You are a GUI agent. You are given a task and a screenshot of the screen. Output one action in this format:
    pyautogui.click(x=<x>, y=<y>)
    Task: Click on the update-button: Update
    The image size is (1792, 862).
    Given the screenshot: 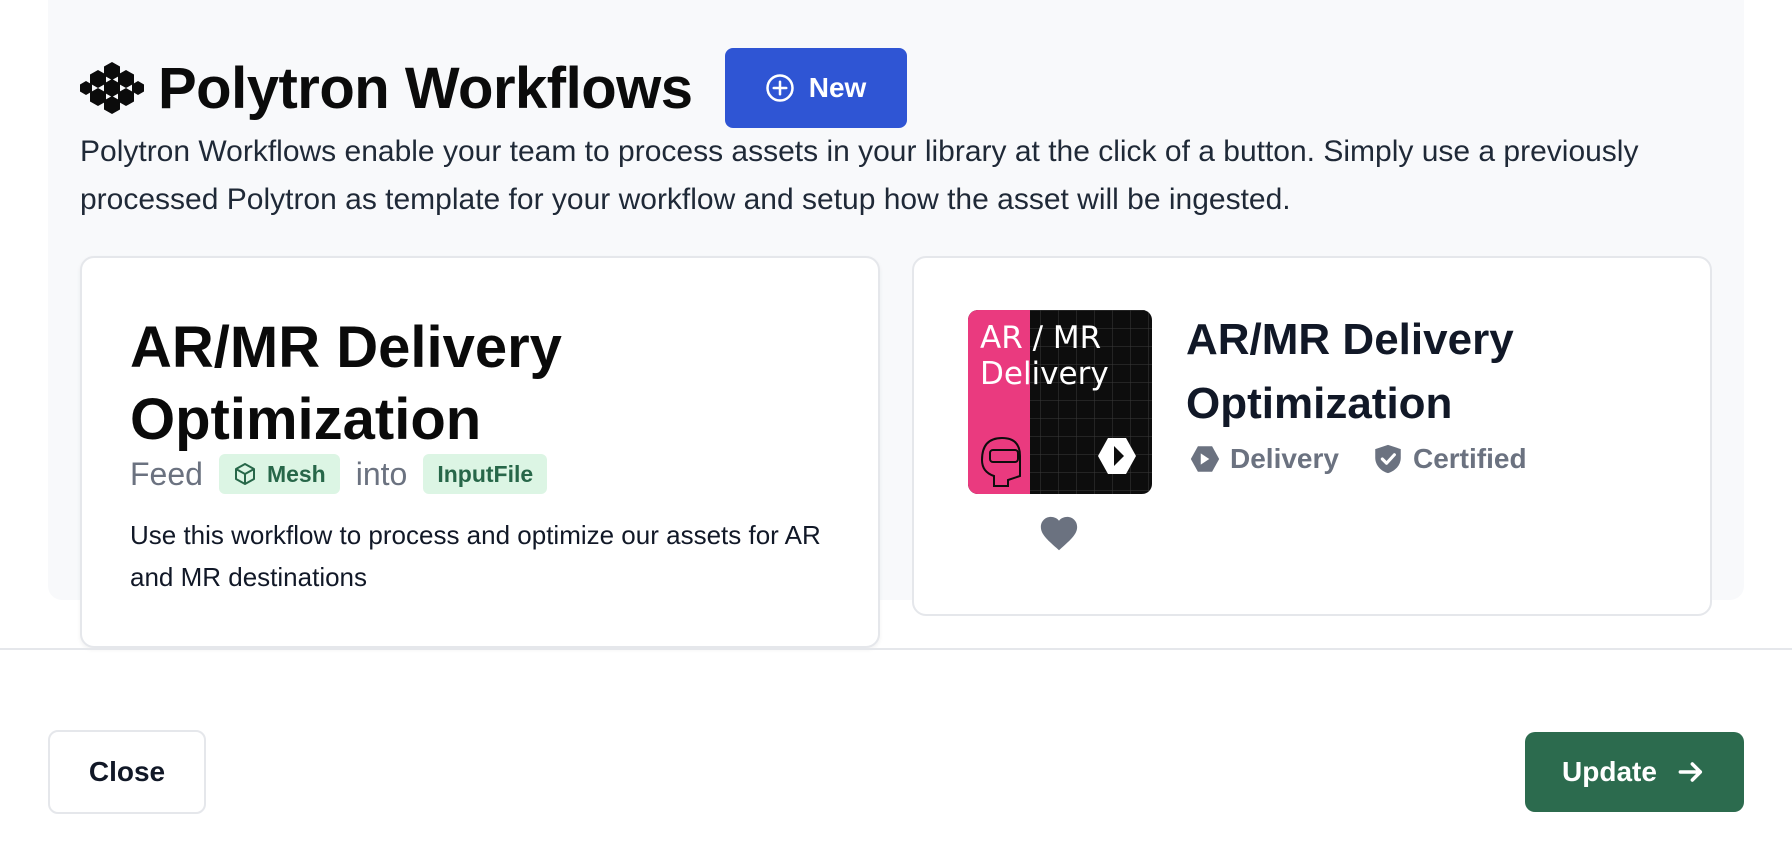 What is the action you would take?
    pyautogui.click(x=1634, y=772)
    